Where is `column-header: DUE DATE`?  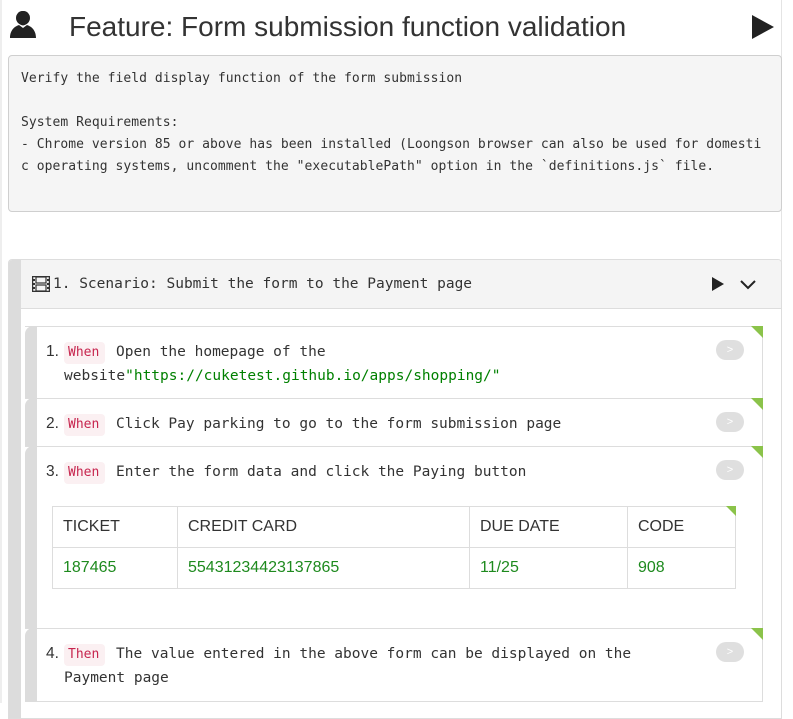 column-header: DUE DATE is located at coordinates (548, 527).